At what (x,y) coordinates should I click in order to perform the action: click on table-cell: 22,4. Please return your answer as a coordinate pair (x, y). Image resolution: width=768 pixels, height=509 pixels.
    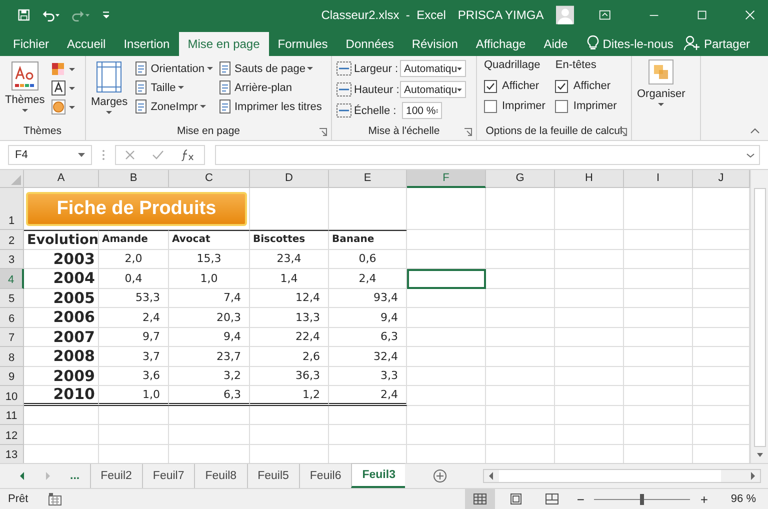
    Looking at the image, I should click on (289, 337).